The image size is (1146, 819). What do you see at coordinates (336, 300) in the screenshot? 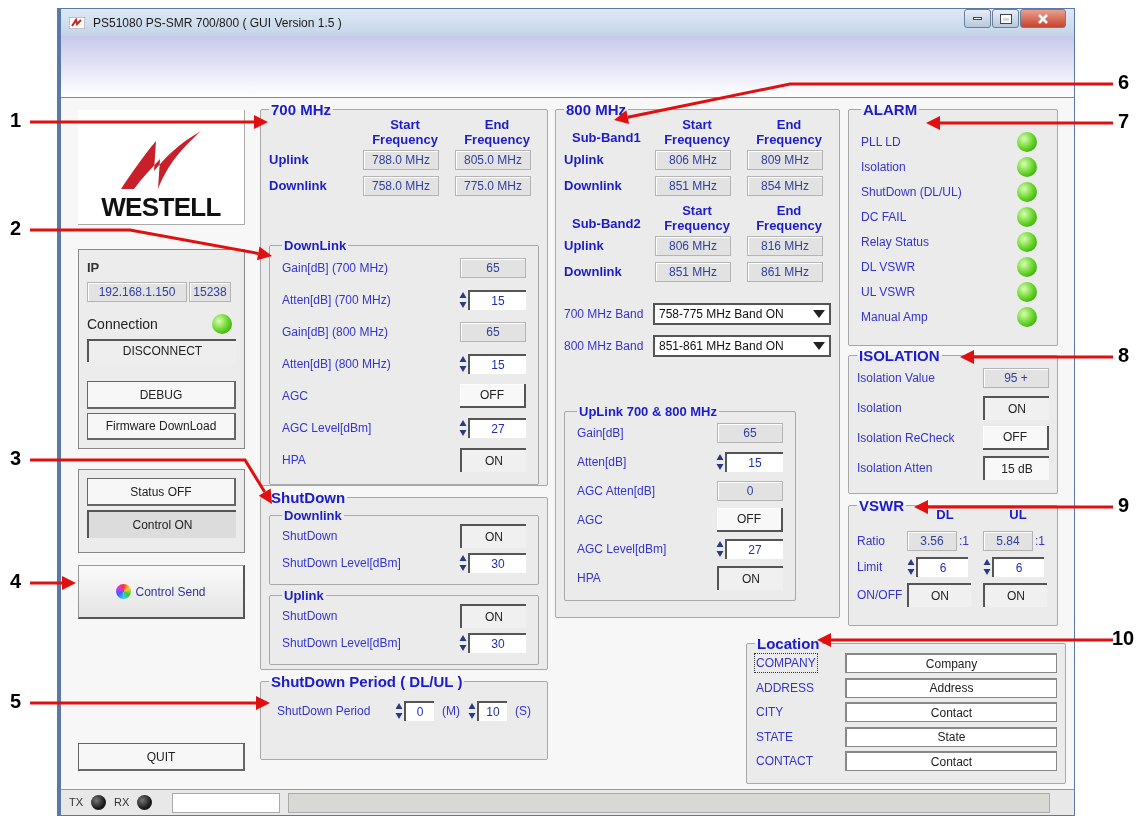
I see `row-label: Atten[dB] (700 MHz)` at bounding box center [336, 300].